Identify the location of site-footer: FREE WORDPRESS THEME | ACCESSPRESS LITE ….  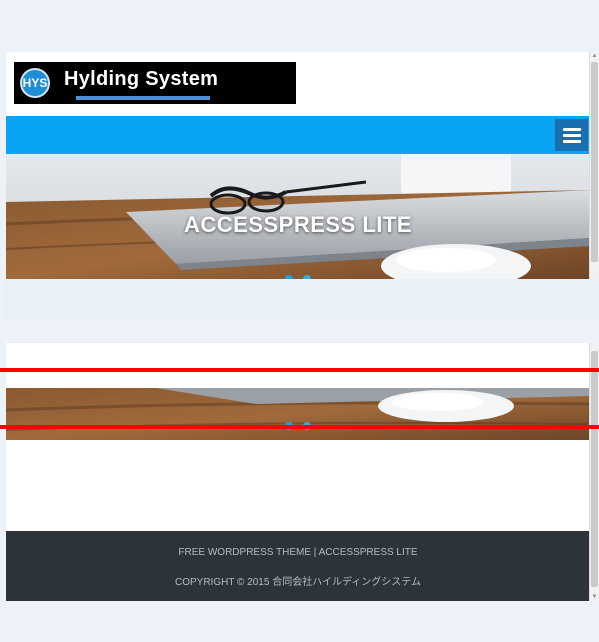
(298, 566).